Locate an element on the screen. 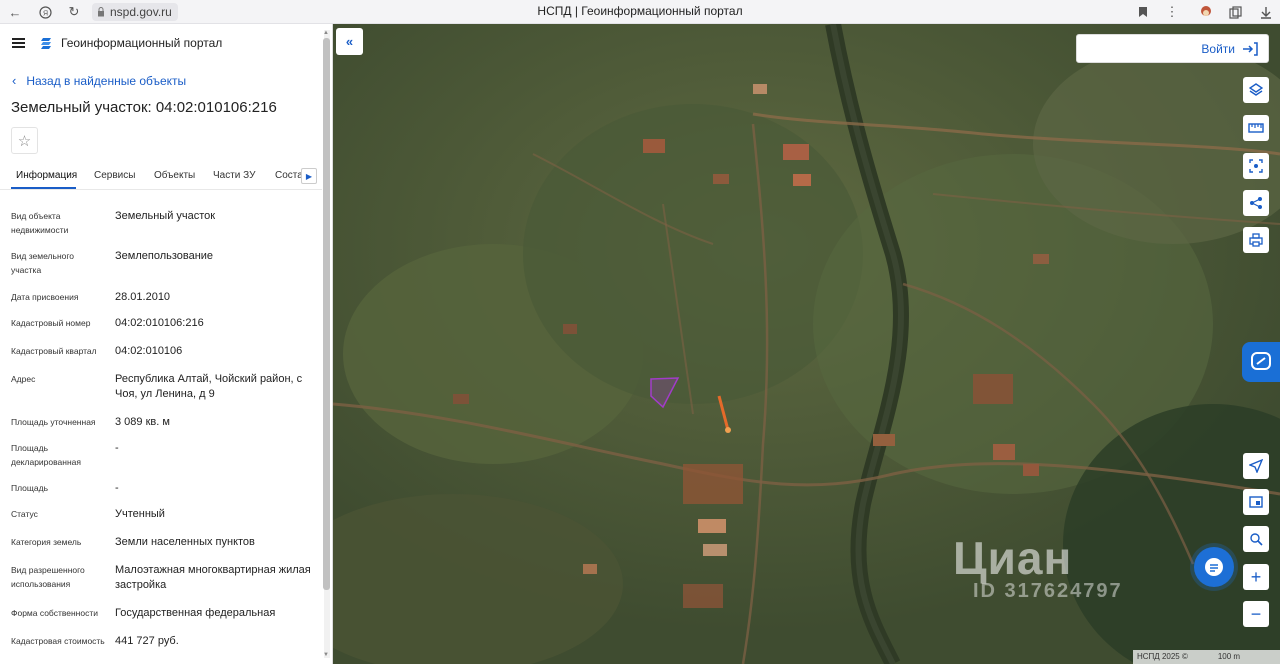 This screenshot has width=1280, height=664. zoom-out-button: − is located at coordinates (1256, 614).